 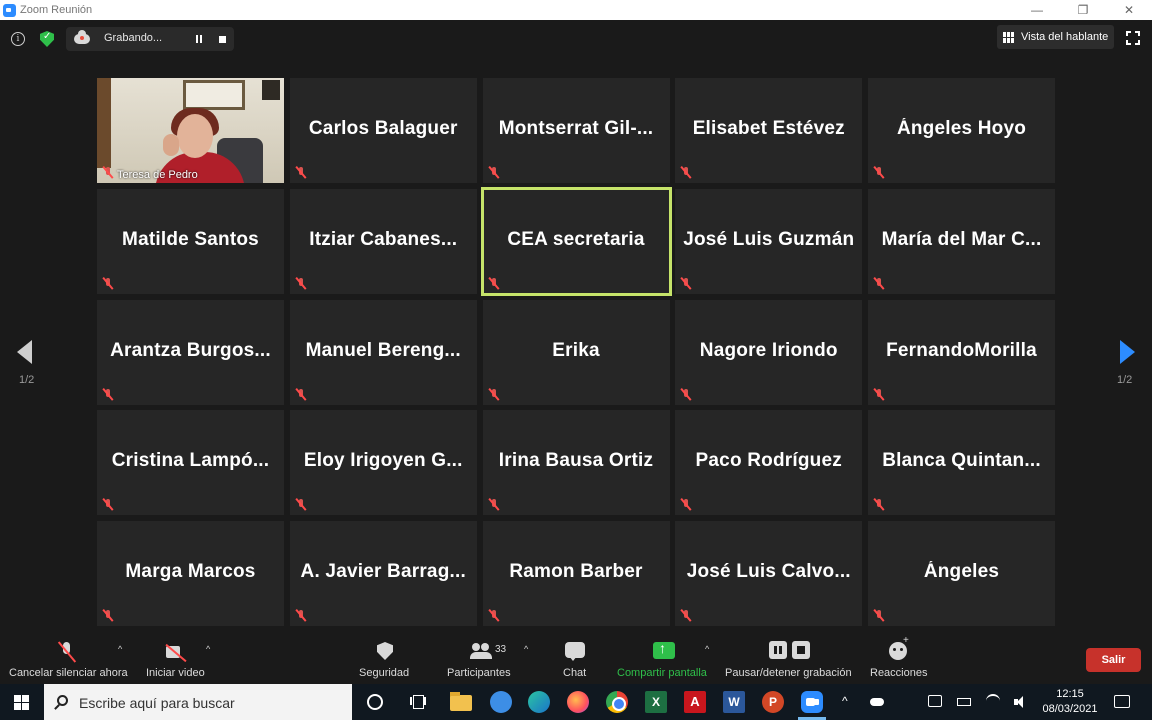 I want to click on unmute-button: ^ Cancelar silenciar ahora, so click(x=67, y=657).